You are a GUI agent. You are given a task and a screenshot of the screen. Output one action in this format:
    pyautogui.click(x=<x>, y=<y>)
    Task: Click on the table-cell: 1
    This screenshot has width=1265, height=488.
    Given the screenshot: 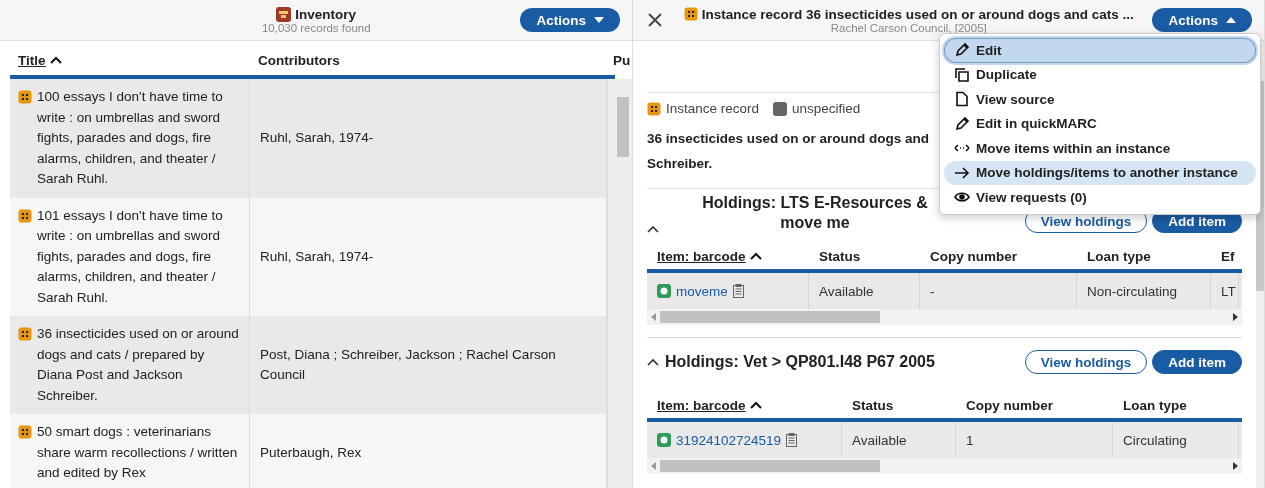 What is the action you would take?
    pyautogui.click(x=970, y=440)
    